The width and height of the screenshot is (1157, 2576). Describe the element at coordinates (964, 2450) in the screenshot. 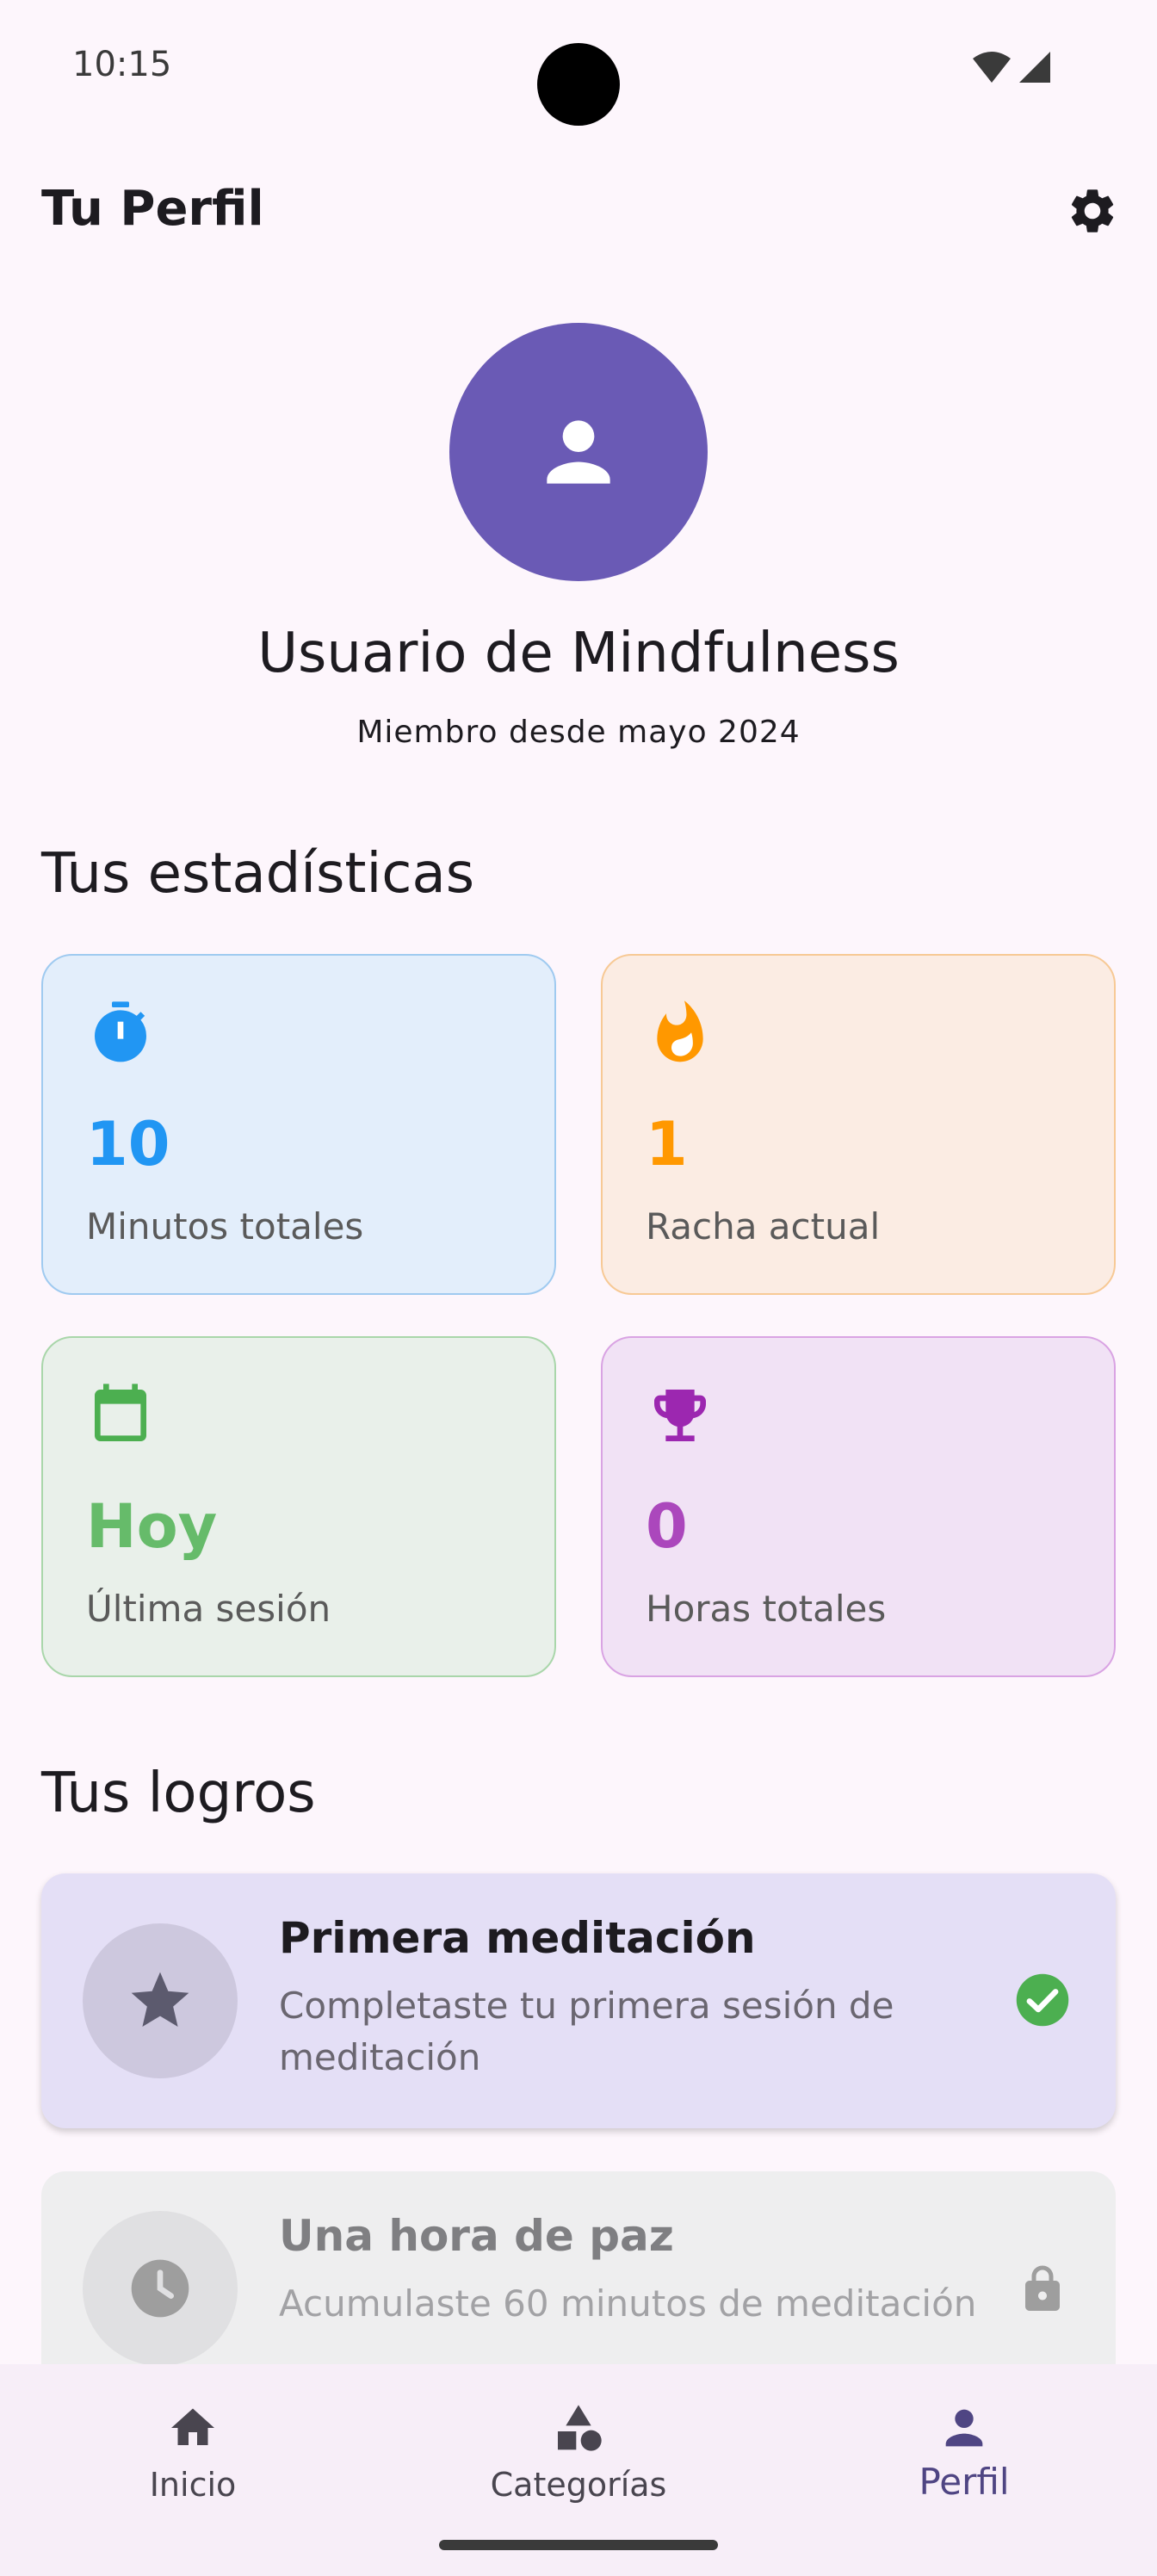

I see `nav-item-perfil: Perfil` at that location.